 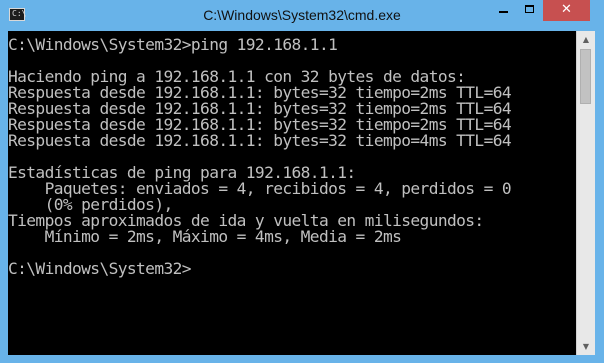 What do you see at coordinates (586, 346) in the screenshot?
I see `scroll-down-icon: ▼` at bounding box center [586, 346].